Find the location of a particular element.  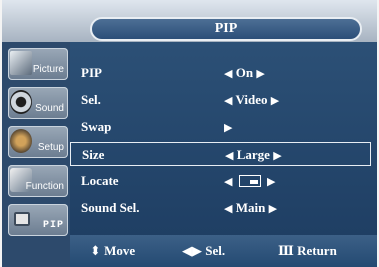

row-label: Size is located at coordinates (93, 154).